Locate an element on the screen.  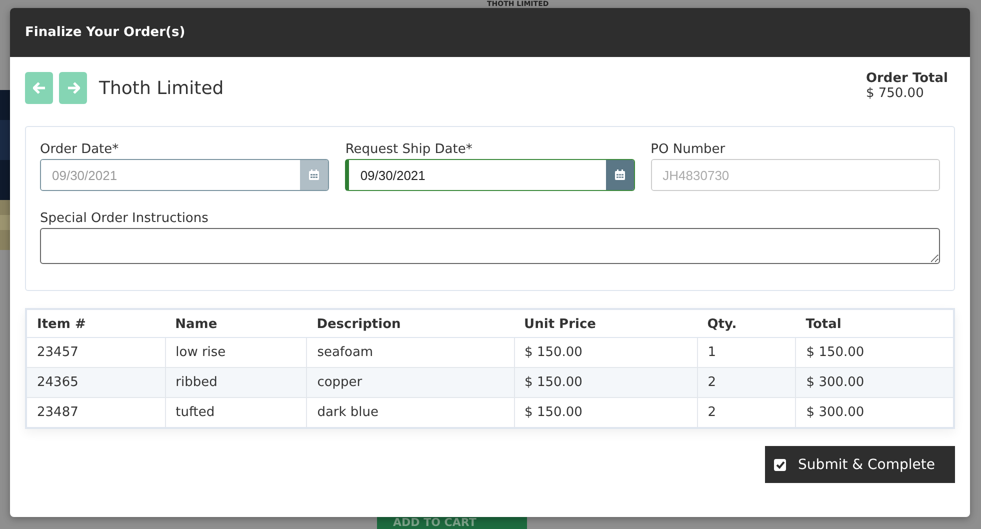
field-label: Special Order Instructions is located at coordinates (125, 218).